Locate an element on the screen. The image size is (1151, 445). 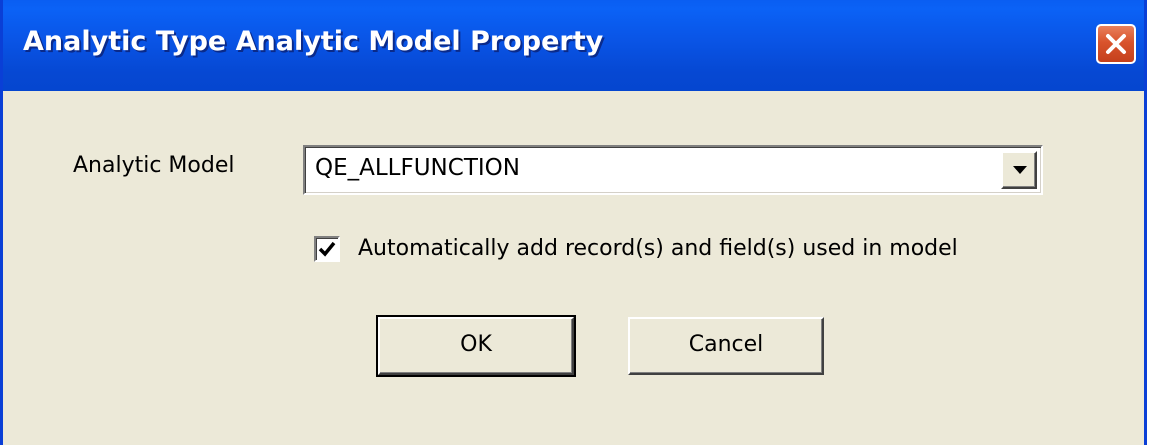
close-icon is located at coordinates (1116, 44).